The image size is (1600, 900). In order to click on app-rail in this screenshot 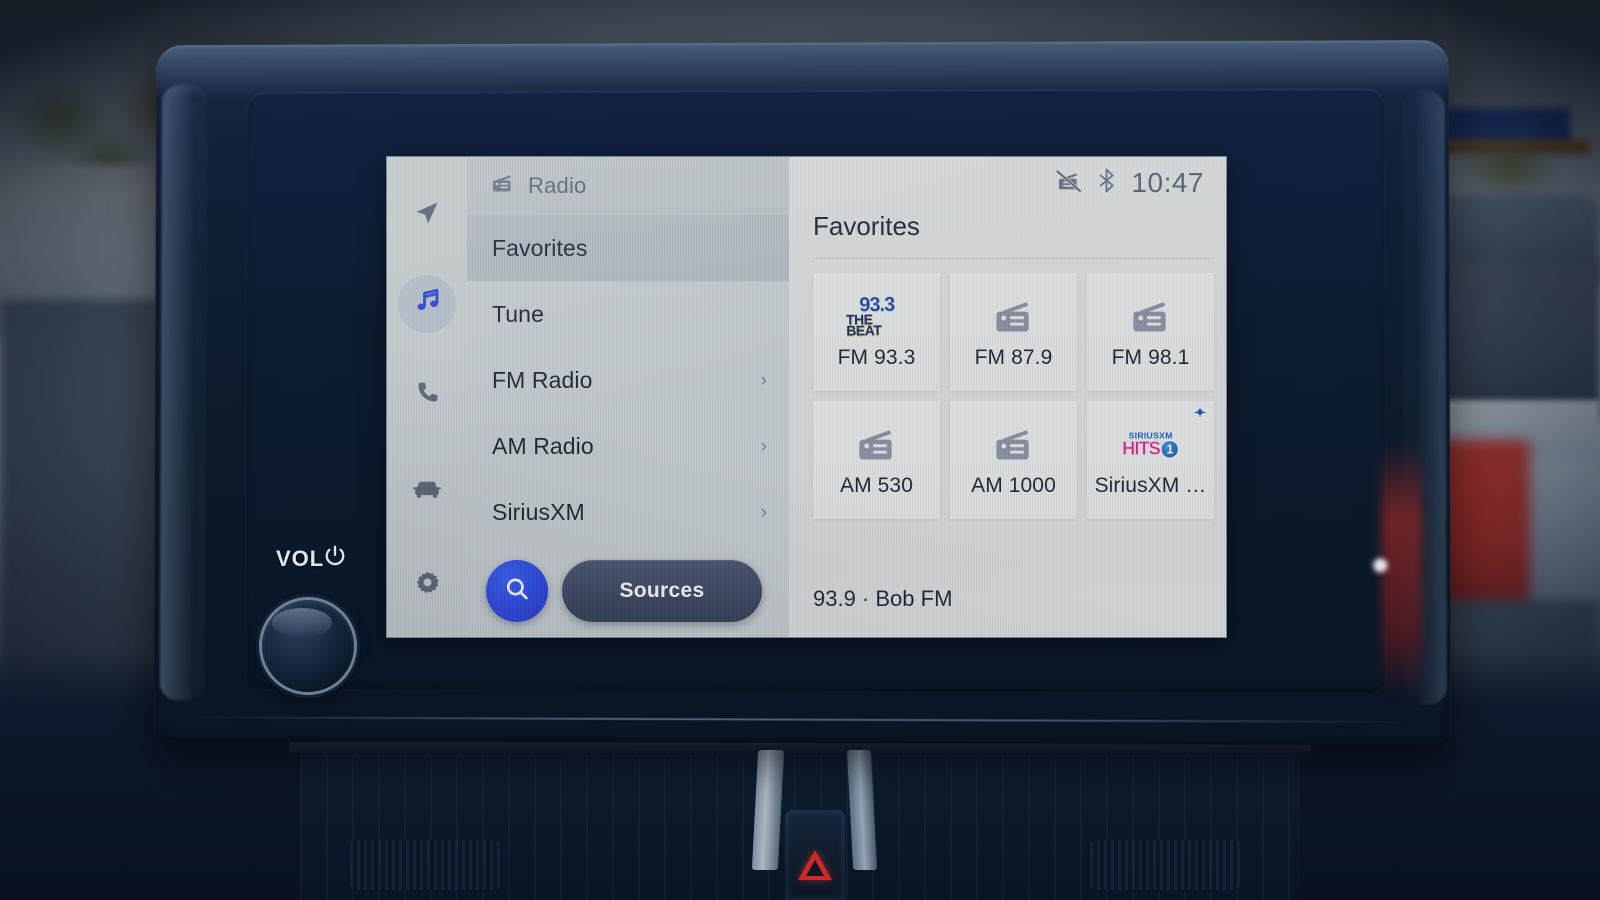, I will do `click(427, 397)`.